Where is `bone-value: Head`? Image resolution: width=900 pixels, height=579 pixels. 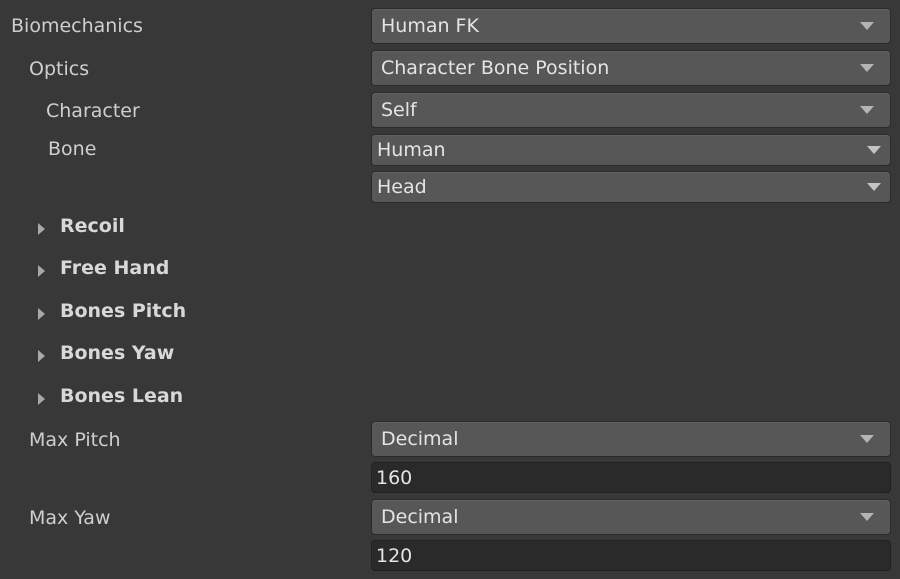
bone-value: Head is located at coordinates (402, 187).